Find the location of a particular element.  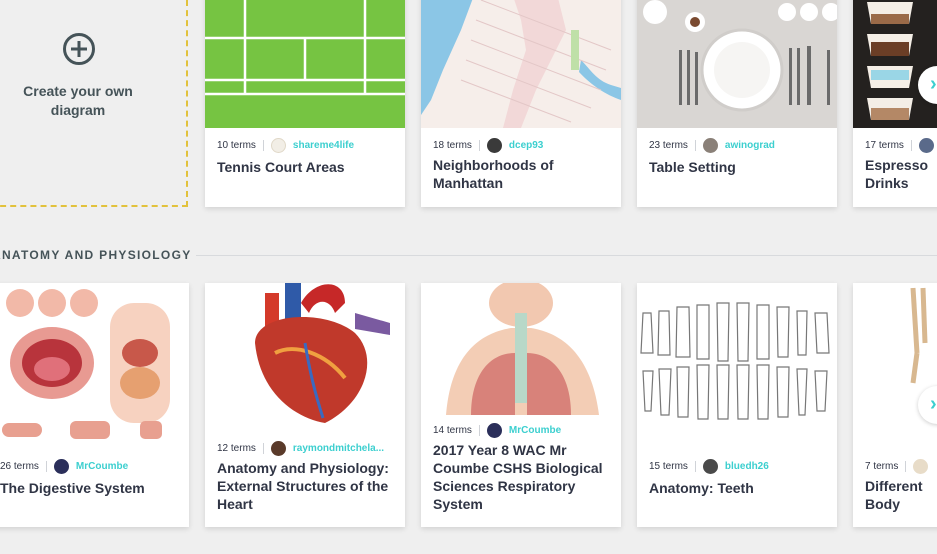

term-count: 23 terms is located at coordinates (672, 145).